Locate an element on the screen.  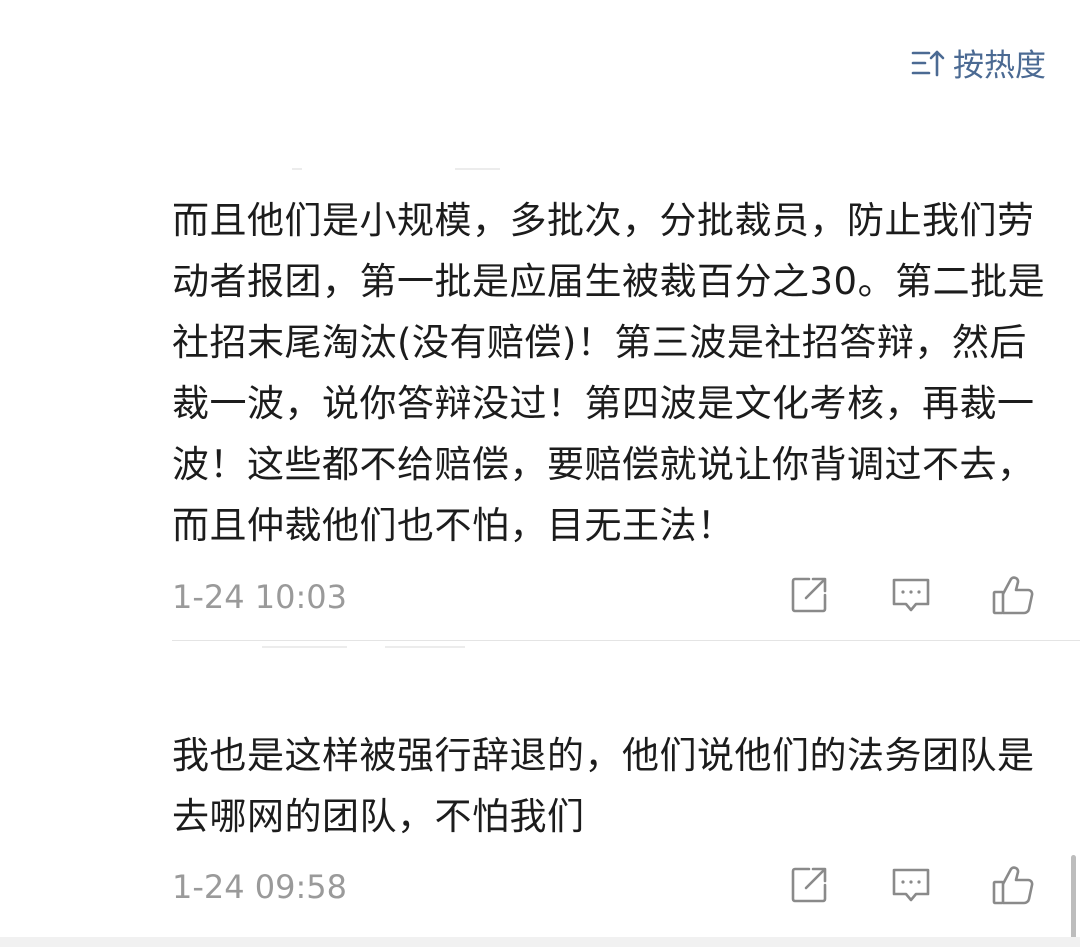
comment-item: 我也是这样被强行辞退的，他们说他们的法务团队是去哪网的团队，不怕我们 is located at coordinates (626, 786).